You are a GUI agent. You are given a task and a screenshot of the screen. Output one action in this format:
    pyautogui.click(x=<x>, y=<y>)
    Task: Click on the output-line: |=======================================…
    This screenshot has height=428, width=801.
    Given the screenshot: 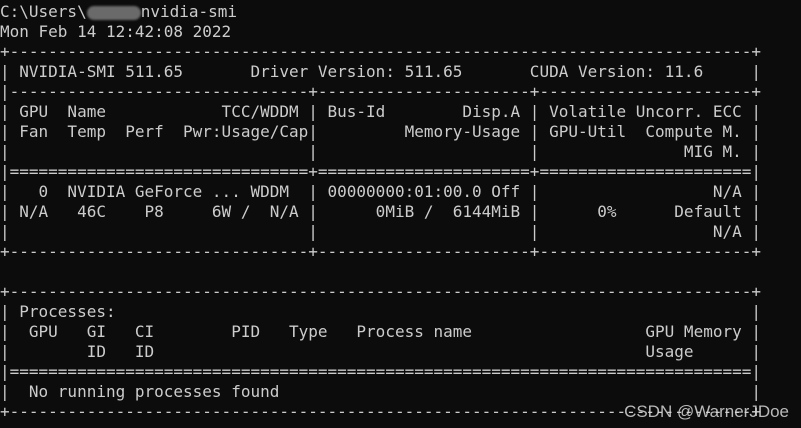 What is the action you would take?
    pyautogui.click(x=380, y=371)
    